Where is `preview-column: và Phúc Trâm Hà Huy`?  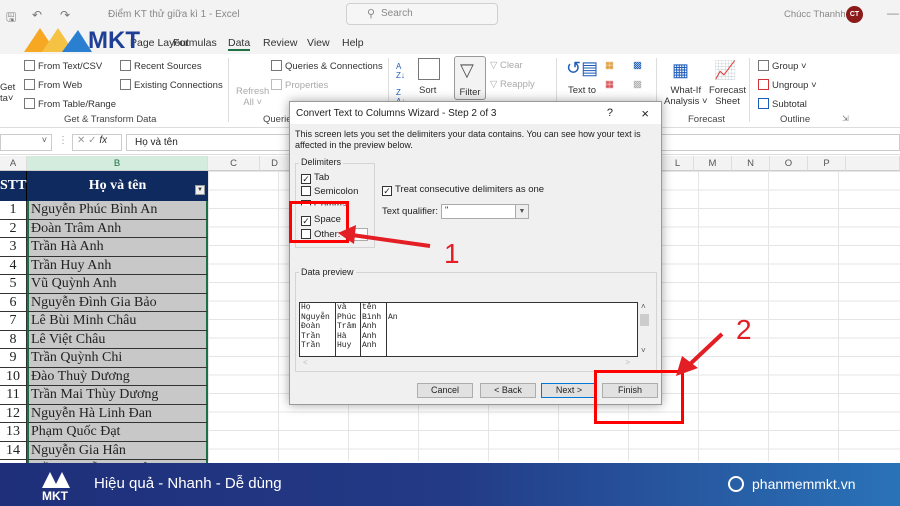 preview-column: và Phúc Trâm Hà Huy is located at coordinates (348, 329).